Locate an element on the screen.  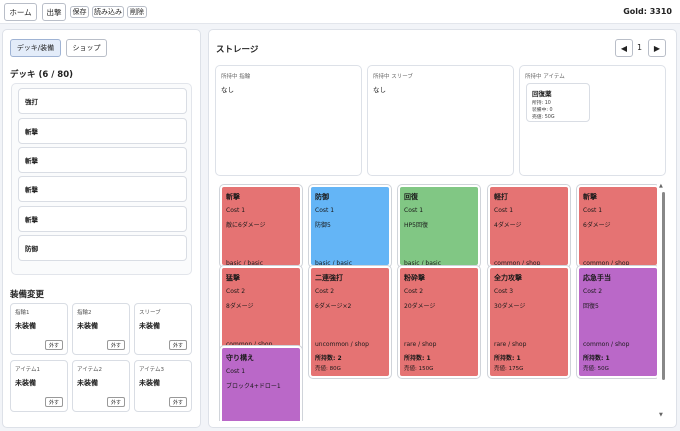
item-equipped: 装備中: 0 is located at coordinates (542, 110).